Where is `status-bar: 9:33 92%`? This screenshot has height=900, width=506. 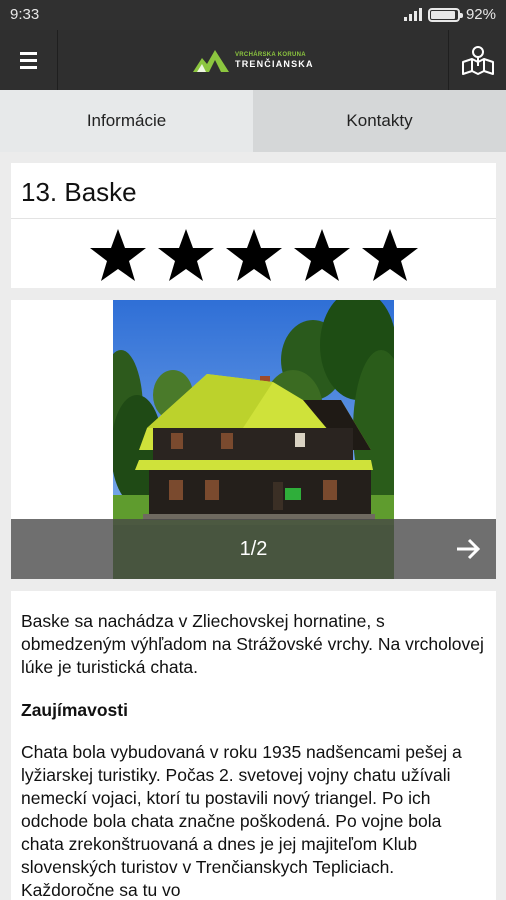
status-bar: 9:33 92% is located at coordinates (253, 15).